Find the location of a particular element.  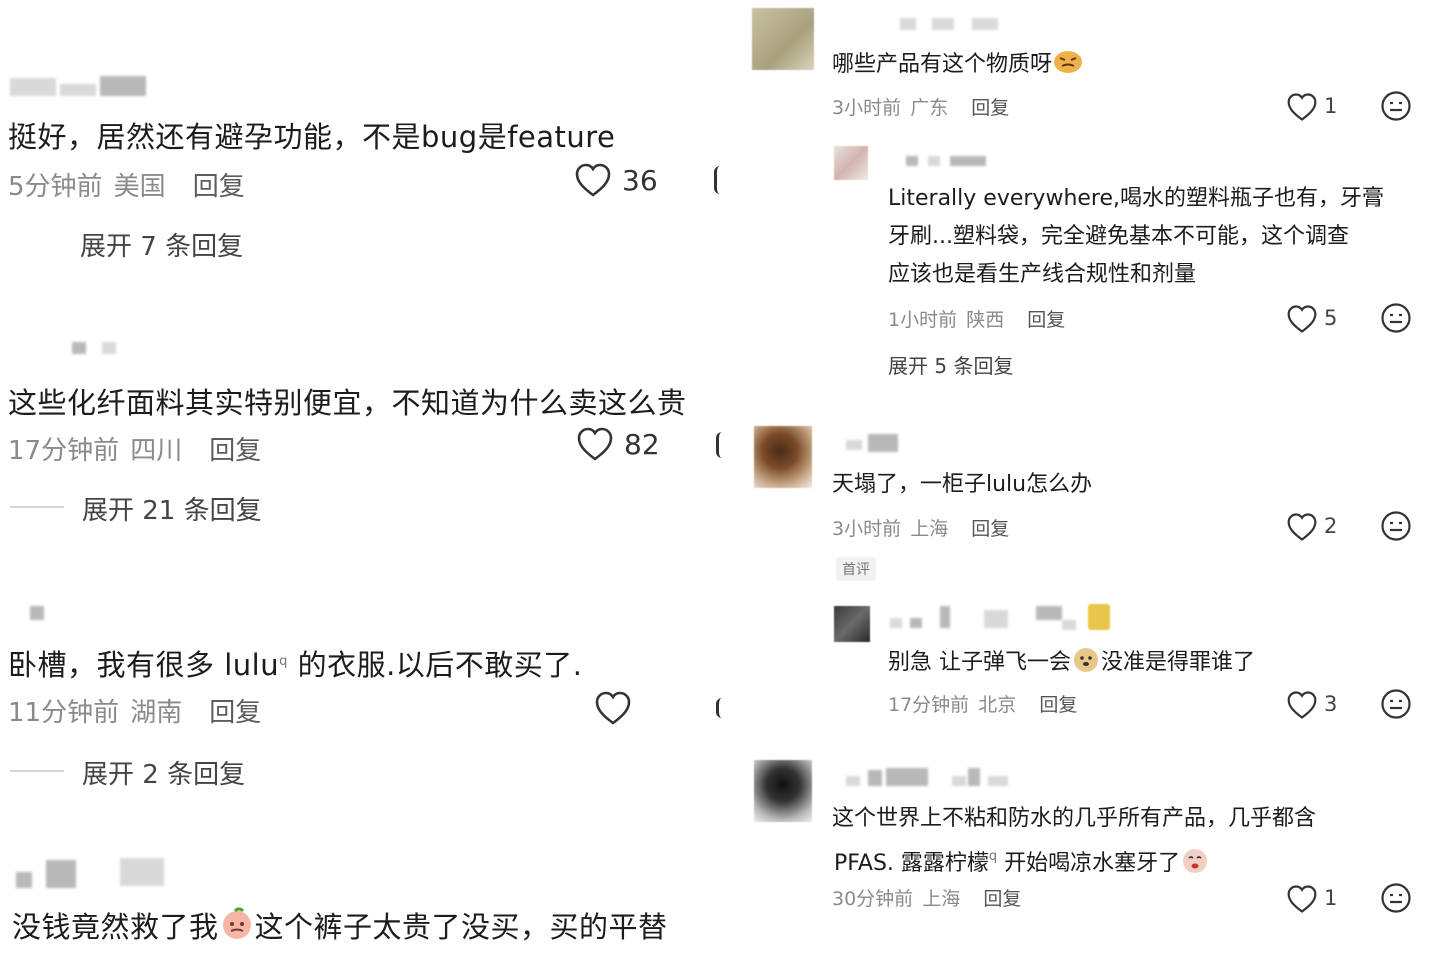

comment-text-part: PFAS. 露露柠檬 is located at coordinates (911, 863).